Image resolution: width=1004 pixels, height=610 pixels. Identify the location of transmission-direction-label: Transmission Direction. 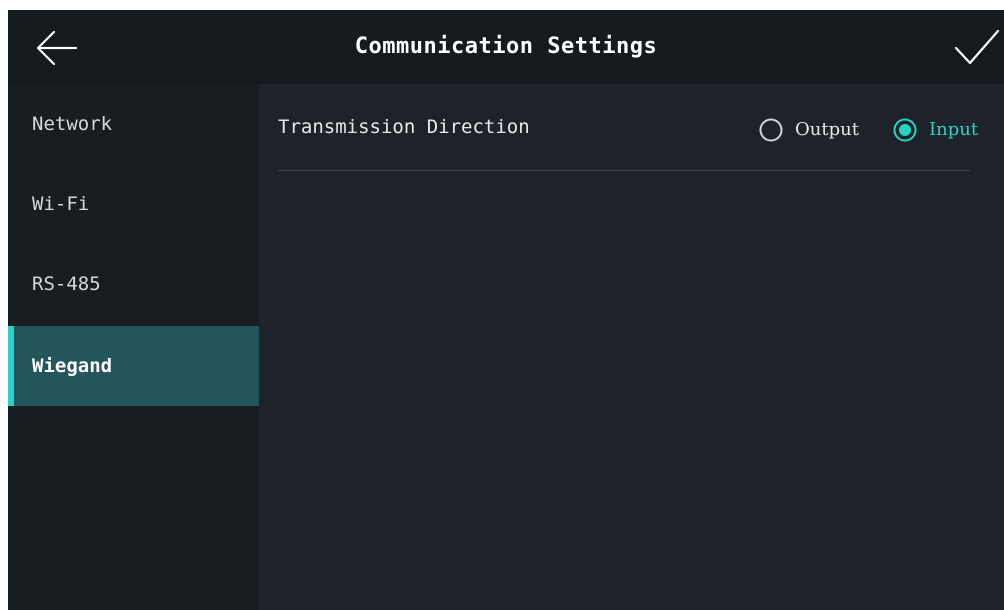
(404, 127).